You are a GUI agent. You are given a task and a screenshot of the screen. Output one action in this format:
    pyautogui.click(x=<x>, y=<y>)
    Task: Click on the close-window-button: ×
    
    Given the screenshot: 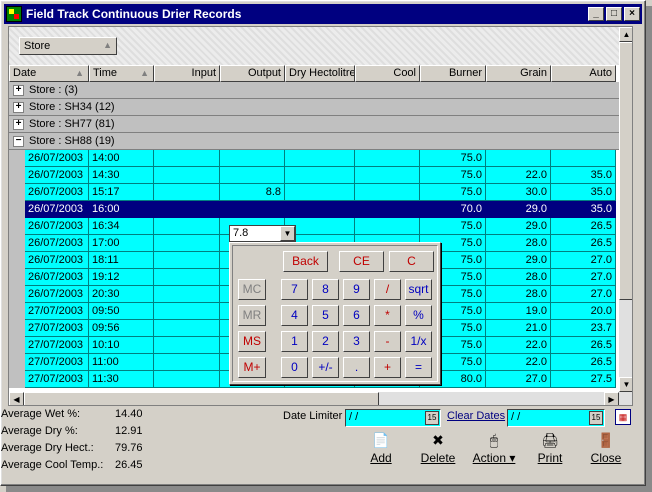 What is the action you would take?
    pyautogui.click(x=632, y=14)
    